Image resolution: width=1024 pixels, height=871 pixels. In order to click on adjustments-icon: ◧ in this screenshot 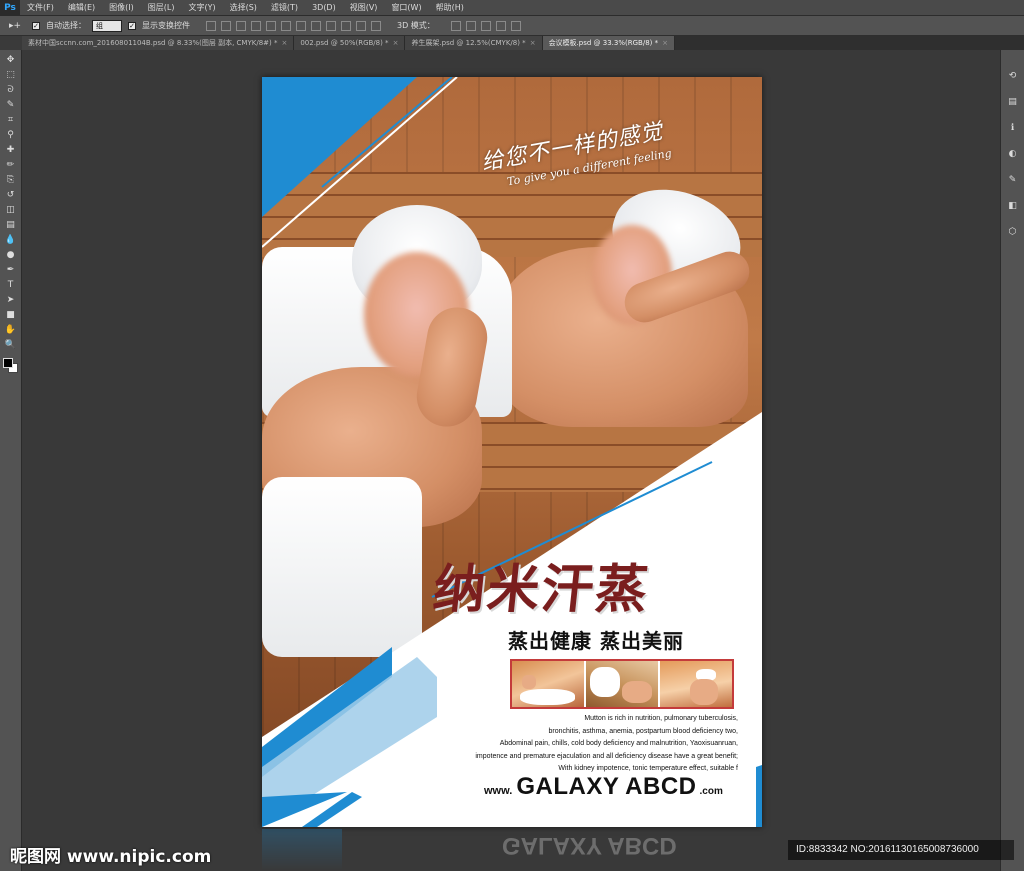, I will do `click(1013, 206)`.